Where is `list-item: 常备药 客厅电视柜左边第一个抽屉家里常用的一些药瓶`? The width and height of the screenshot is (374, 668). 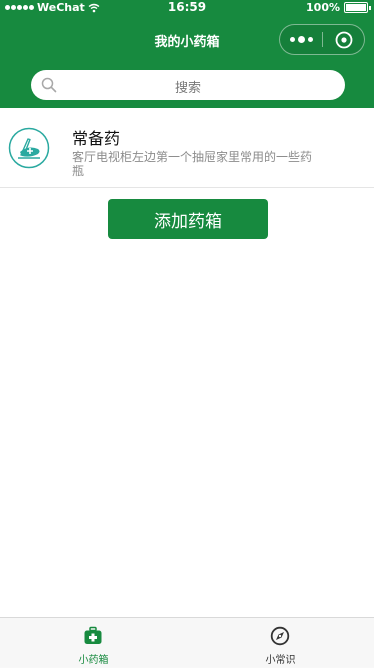 list-item: 常备药 客厅电视柜左边第一个抽屉家里常用的一些药瓶 is located at coordinates (187, 148).